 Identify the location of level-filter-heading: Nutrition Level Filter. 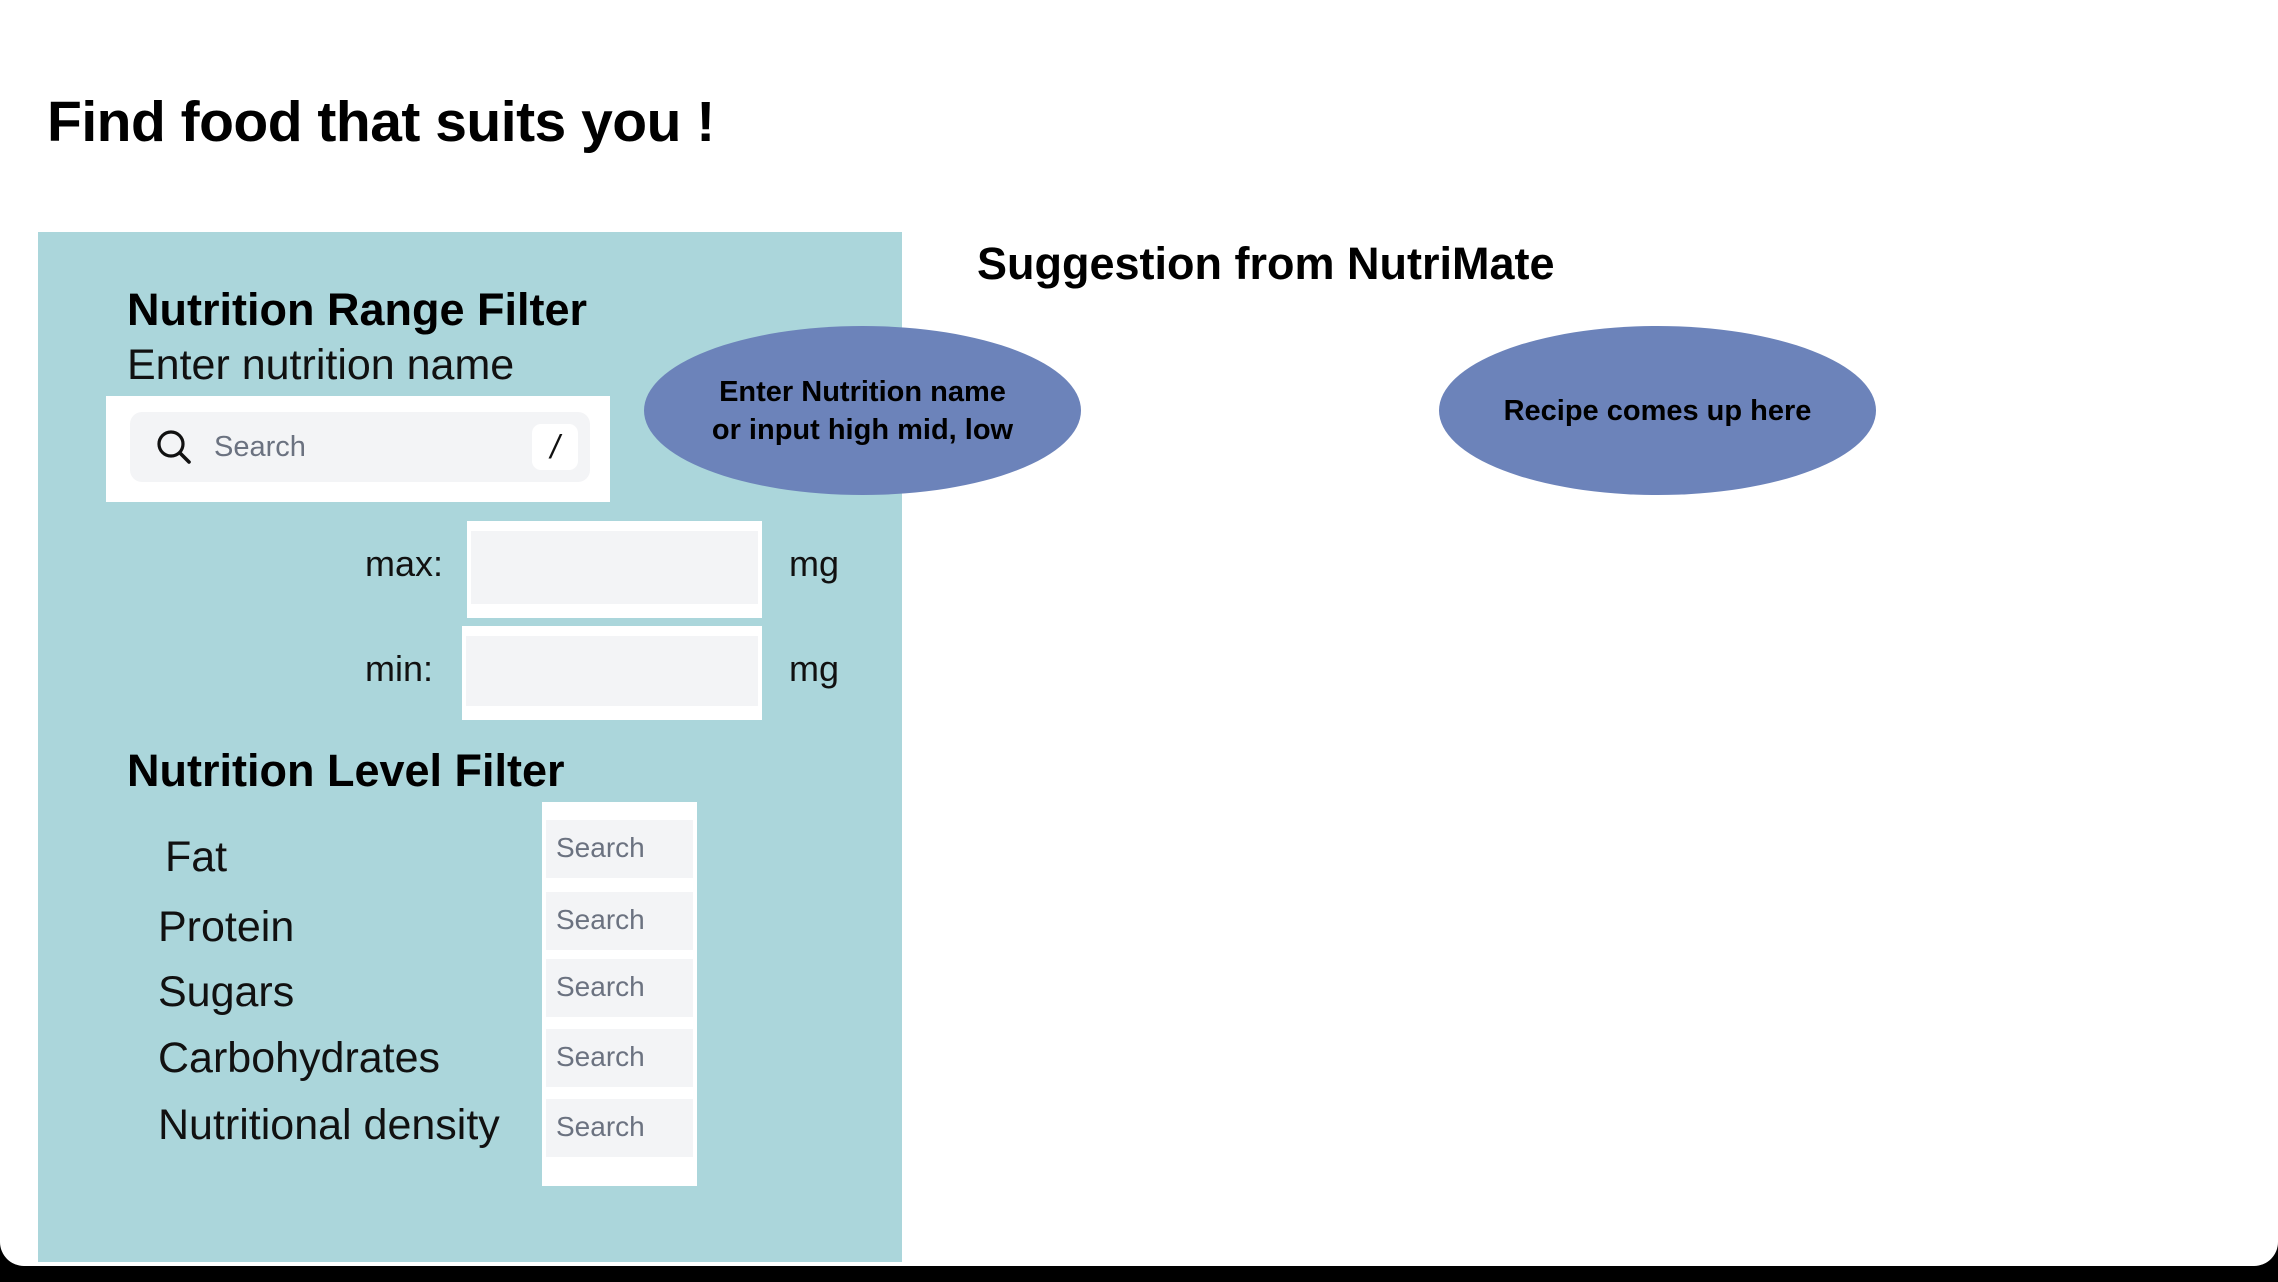
(346, 770).